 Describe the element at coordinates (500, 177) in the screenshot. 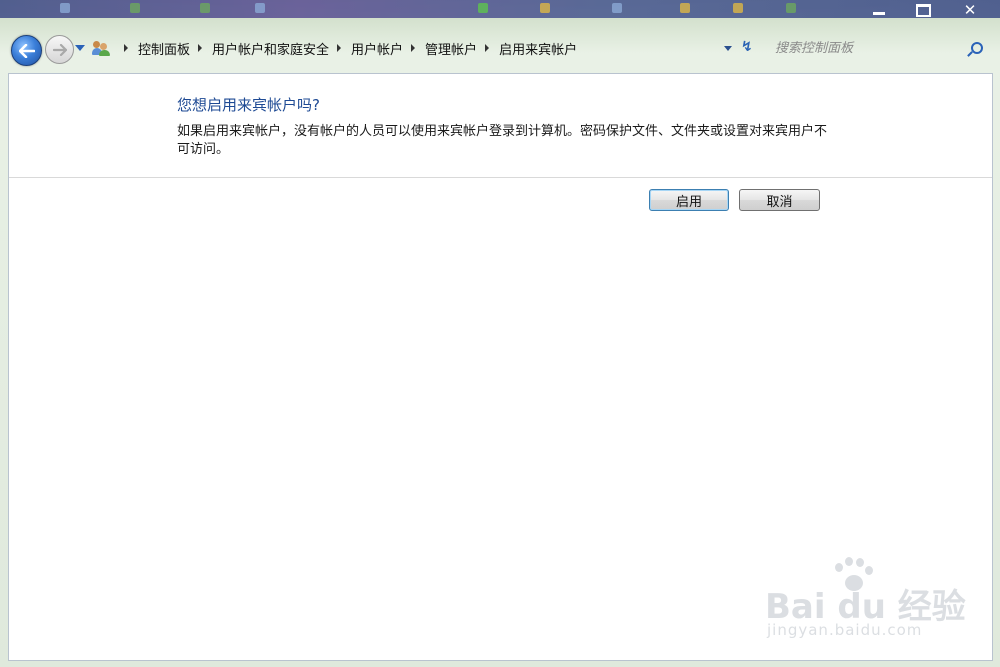

I see `divider` at that location.